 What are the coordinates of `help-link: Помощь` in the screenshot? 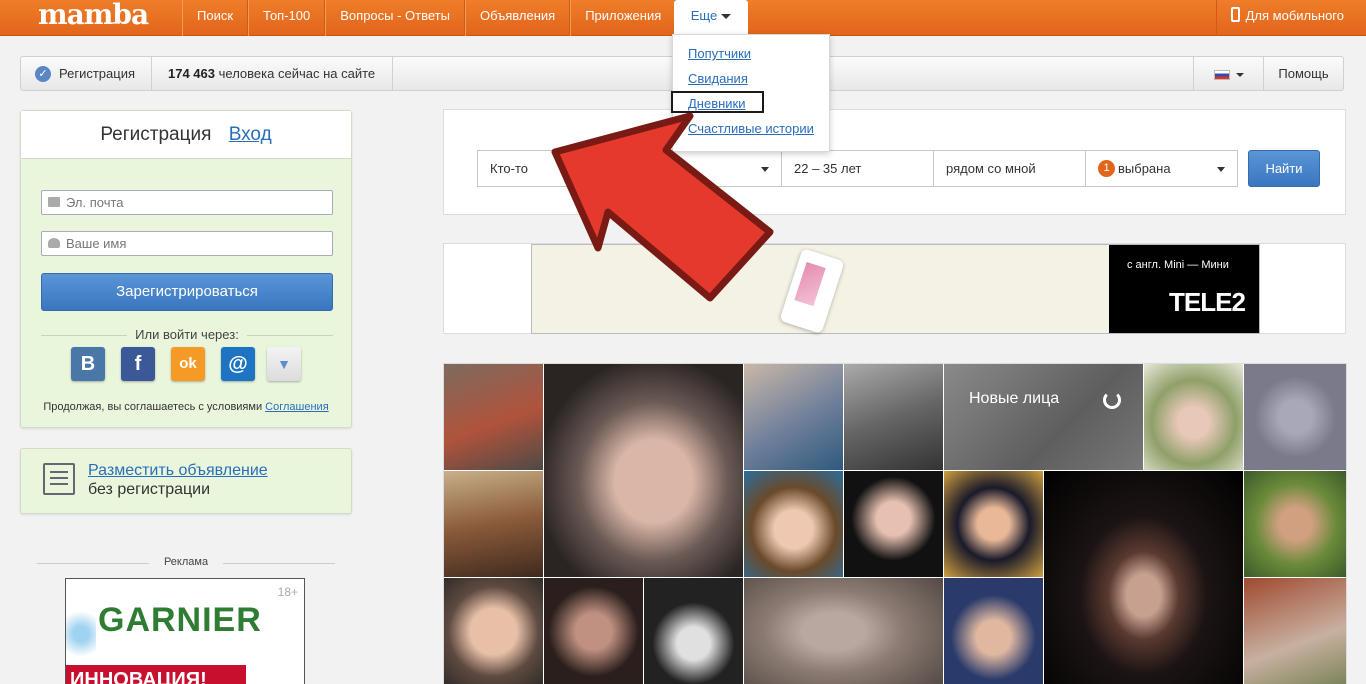 It's located at (1303, 73).